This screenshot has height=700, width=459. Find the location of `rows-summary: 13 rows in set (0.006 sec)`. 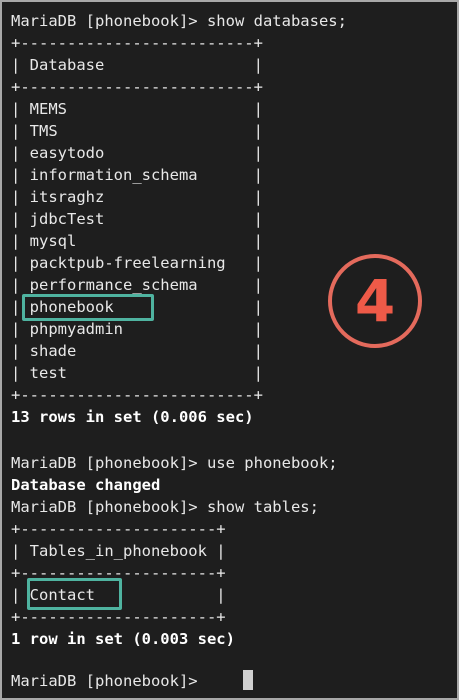

rows-summary: 13 rows in set (0.006 sec) is located at coordinates (132, 417).